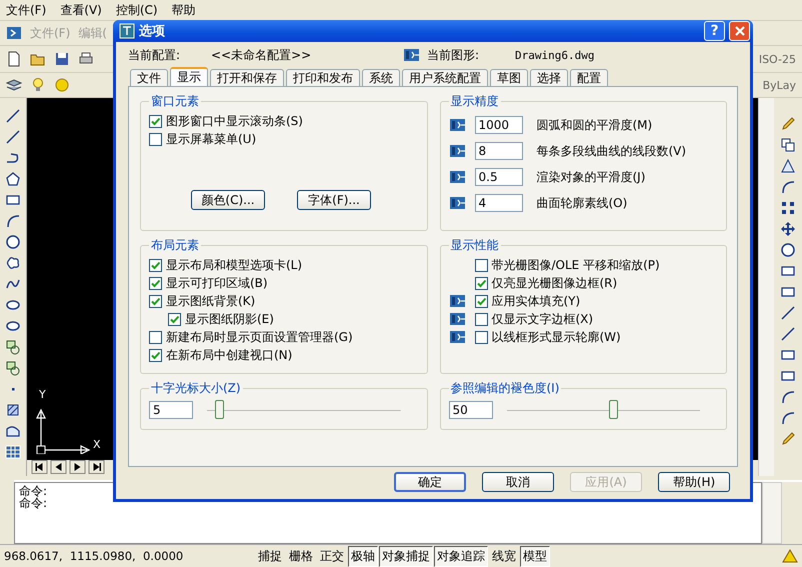 The height and width of the screenshot is (567, 802). I want to click on next-icon, so click(77, 467).